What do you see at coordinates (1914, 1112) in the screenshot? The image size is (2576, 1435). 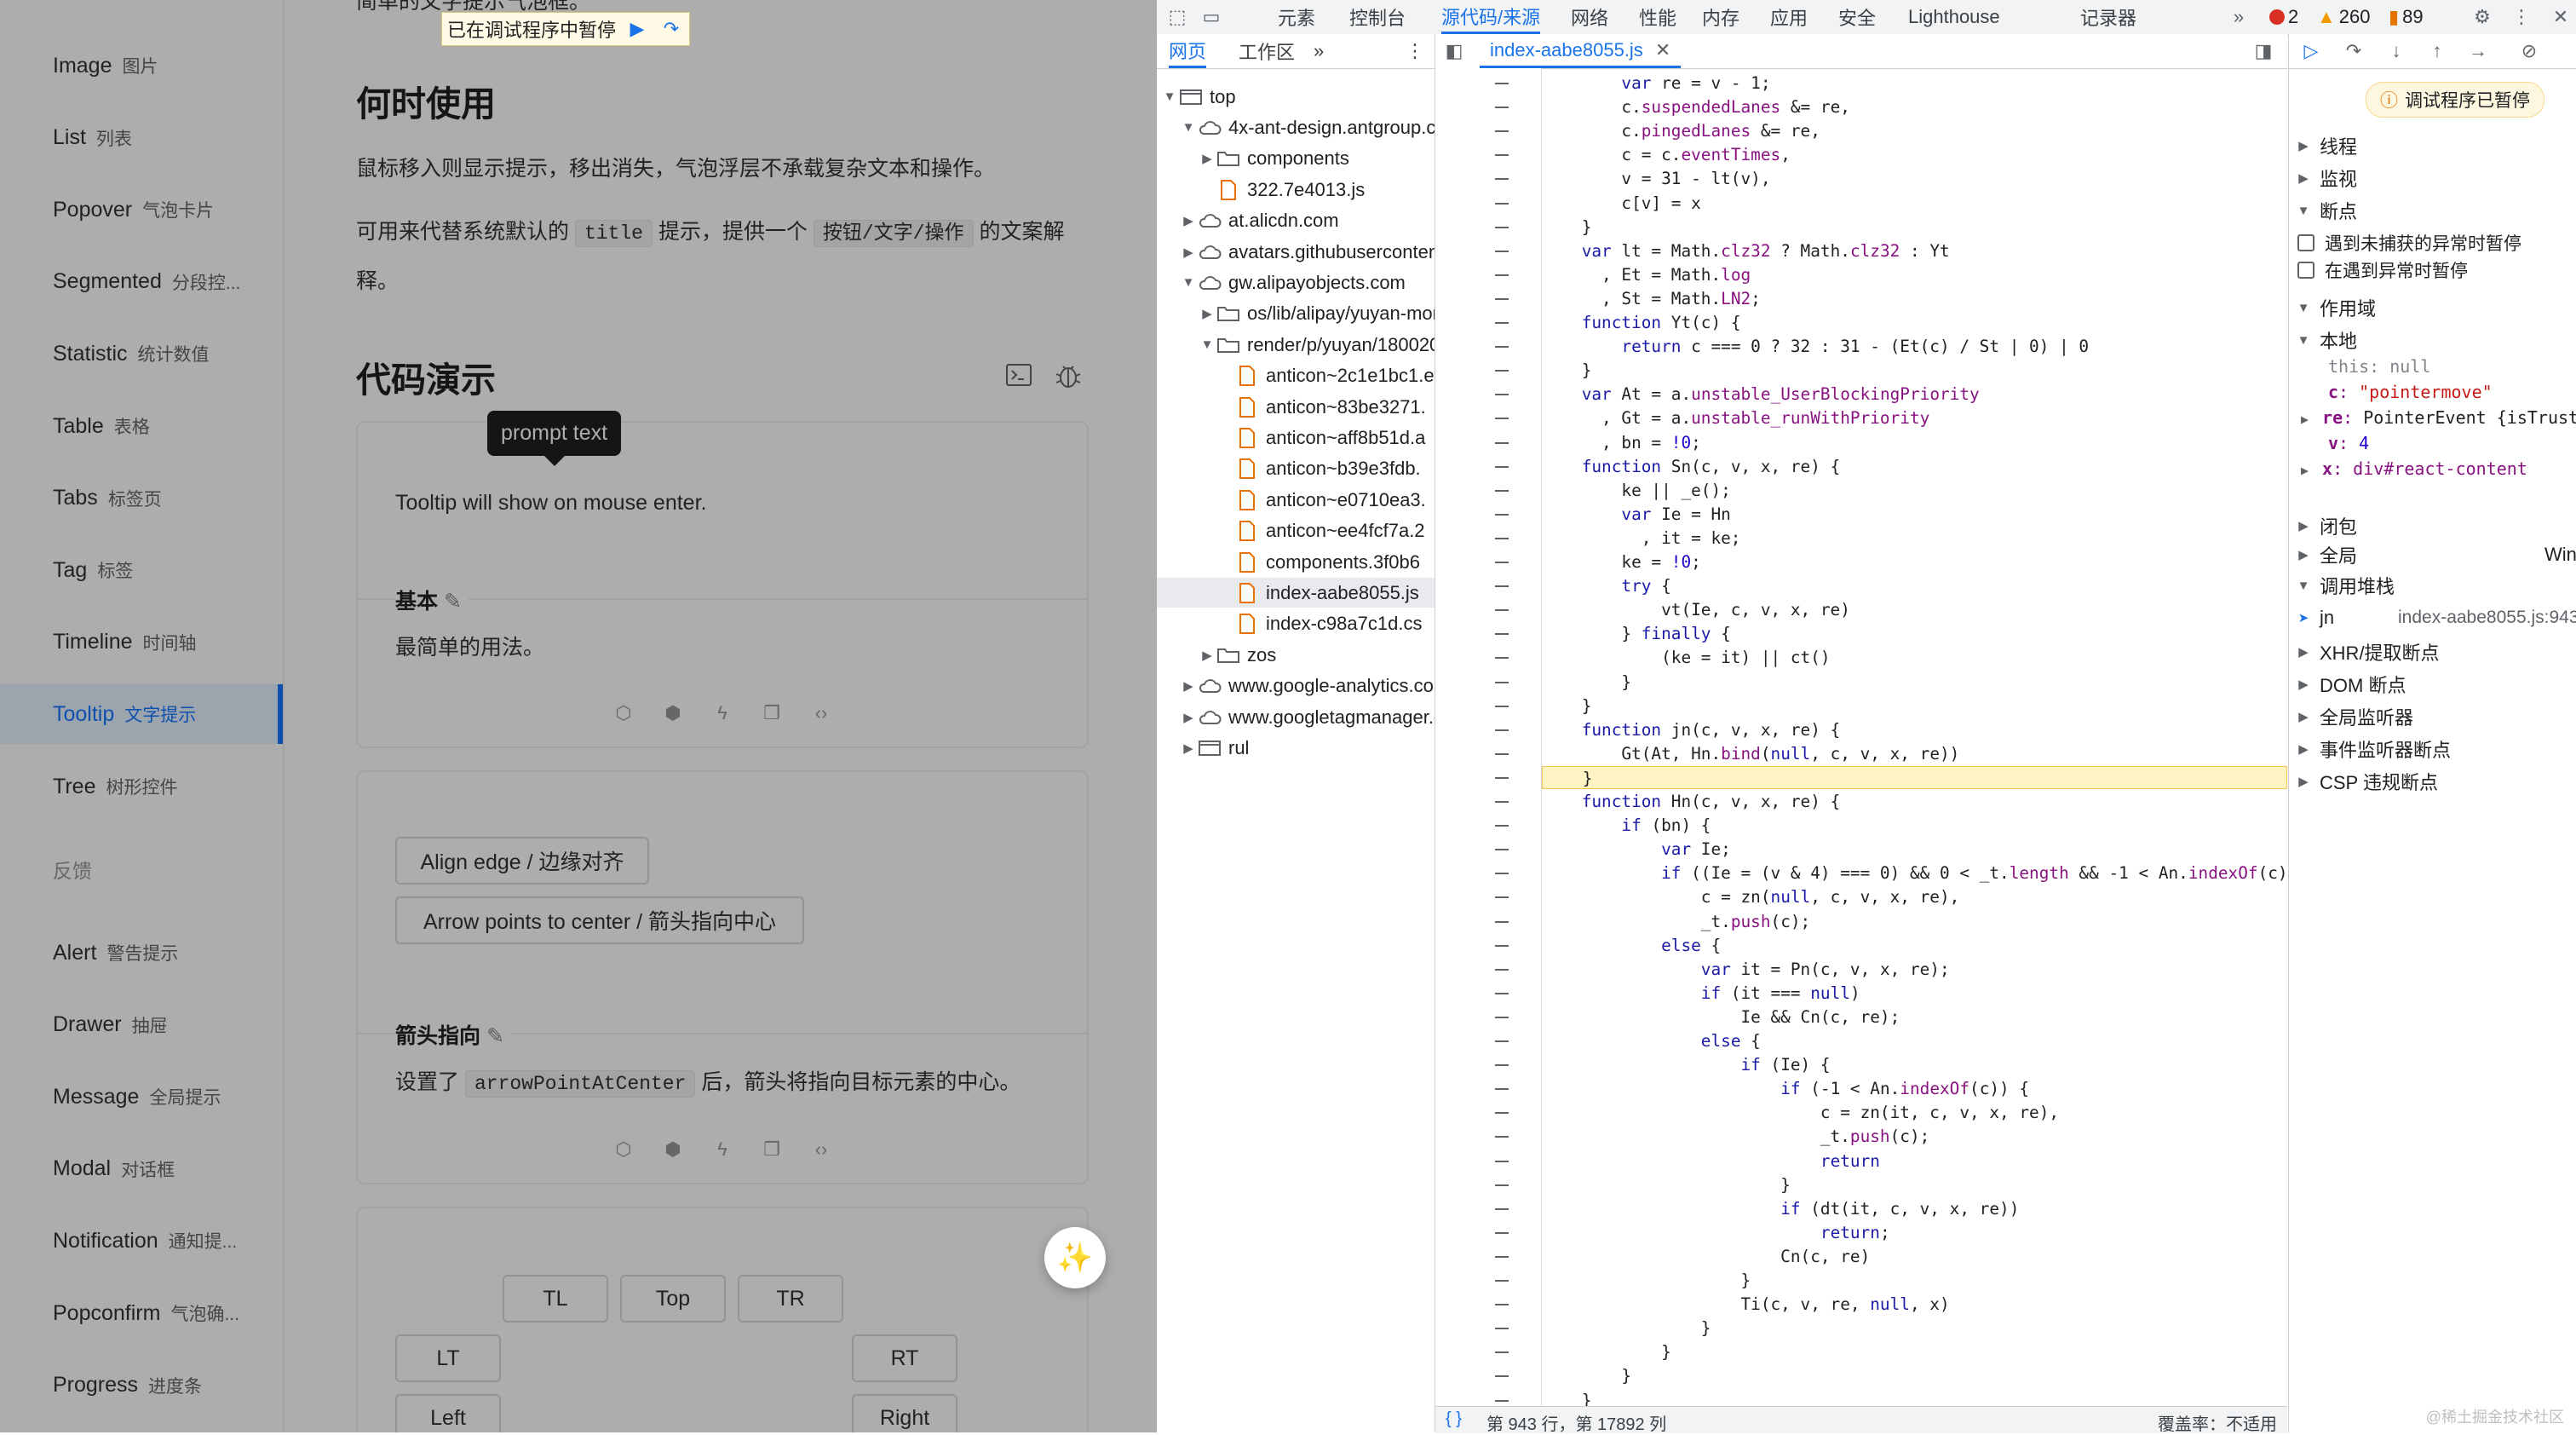 I see `code-line: c = zn(it, c, v, x, re),` at bounding box center [1914, 1112].